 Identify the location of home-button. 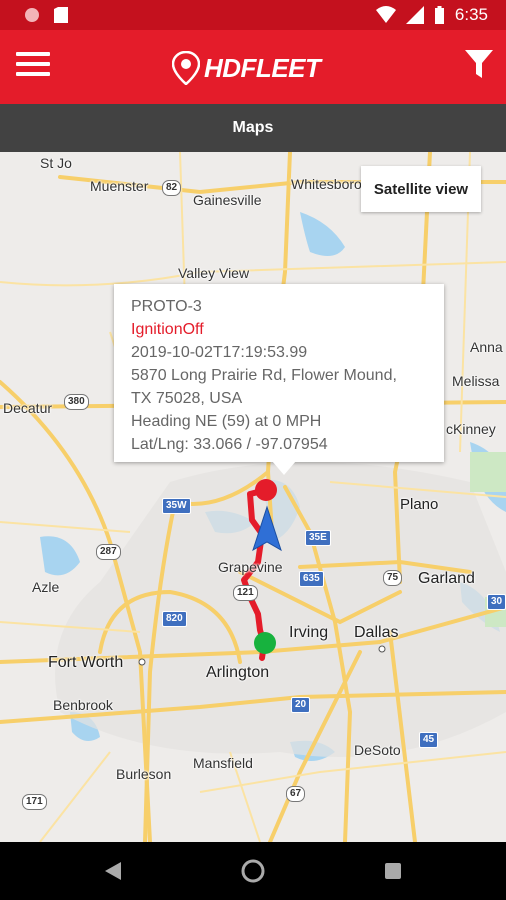
(253, 871).